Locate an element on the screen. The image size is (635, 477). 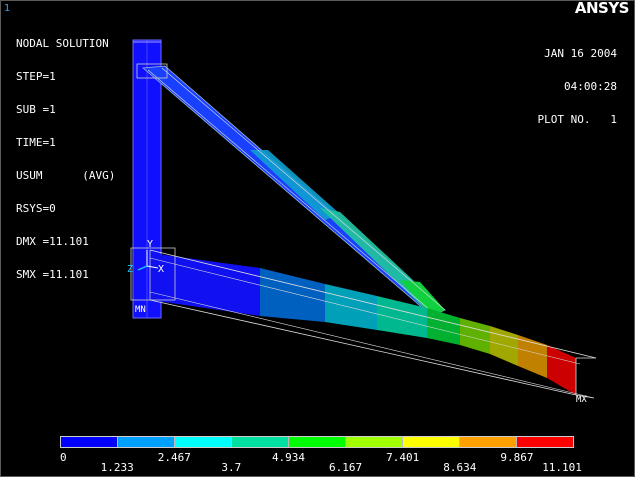
axis-y-label: Y is located at coordinates (150, 244).